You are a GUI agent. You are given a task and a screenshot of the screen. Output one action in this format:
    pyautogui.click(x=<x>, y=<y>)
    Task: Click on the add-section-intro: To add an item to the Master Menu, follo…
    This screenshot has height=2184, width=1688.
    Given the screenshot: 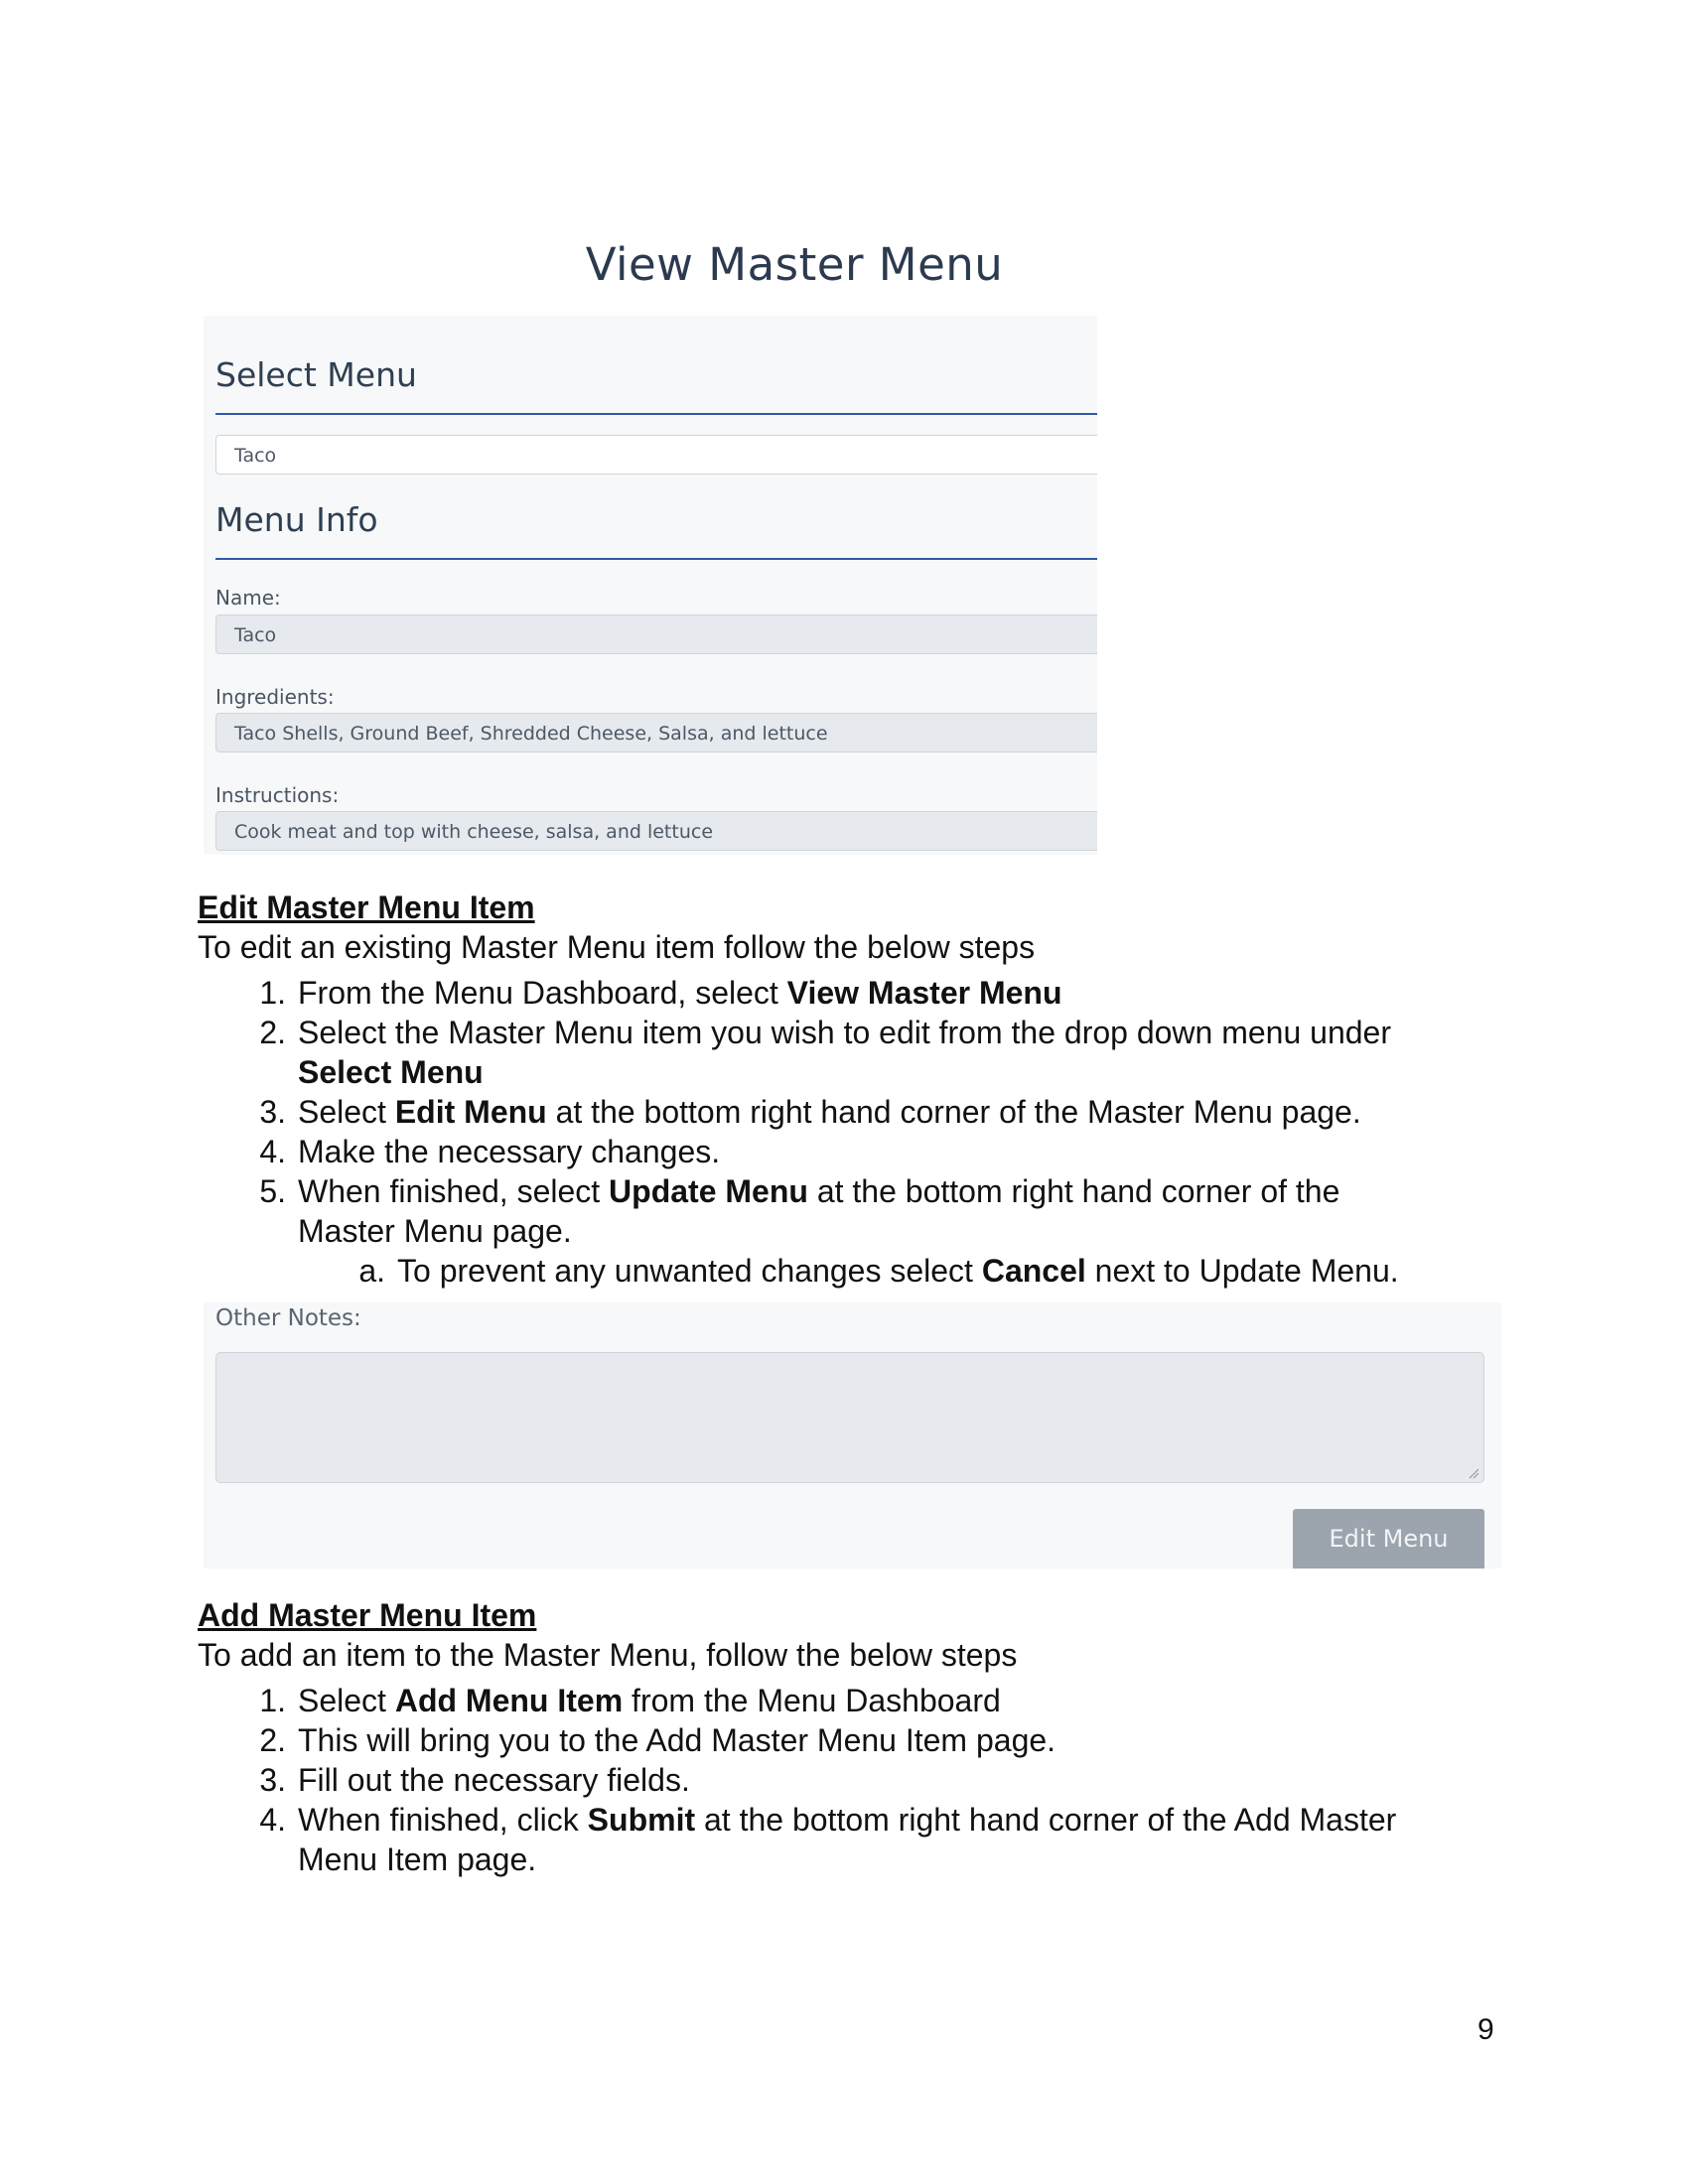 What is the action you would take?
    pyautogui.click(x=608, y=1655)
    